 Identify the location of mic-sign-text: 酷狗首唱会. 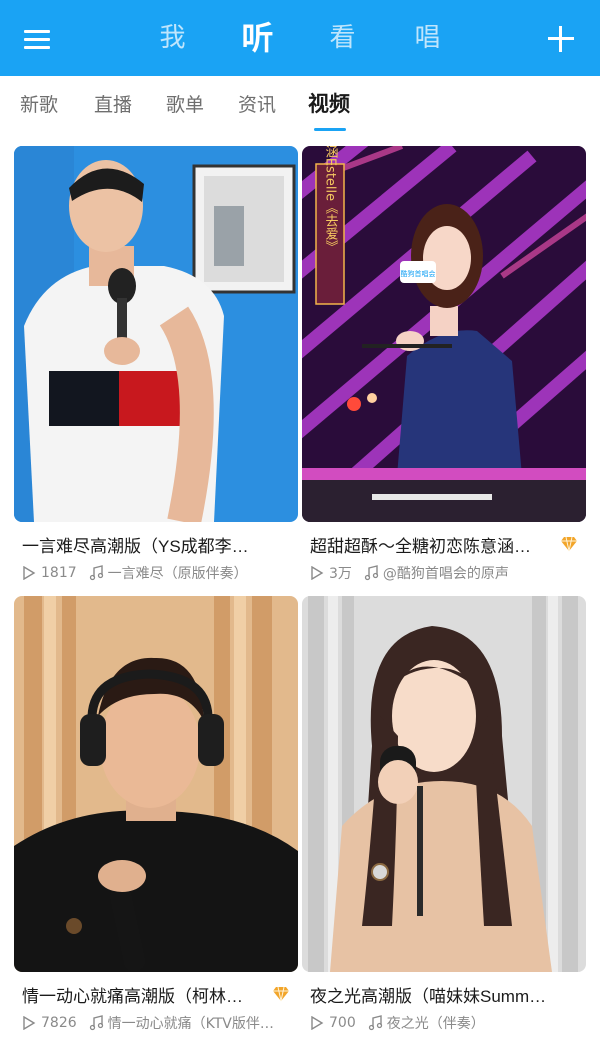
(418, 273).